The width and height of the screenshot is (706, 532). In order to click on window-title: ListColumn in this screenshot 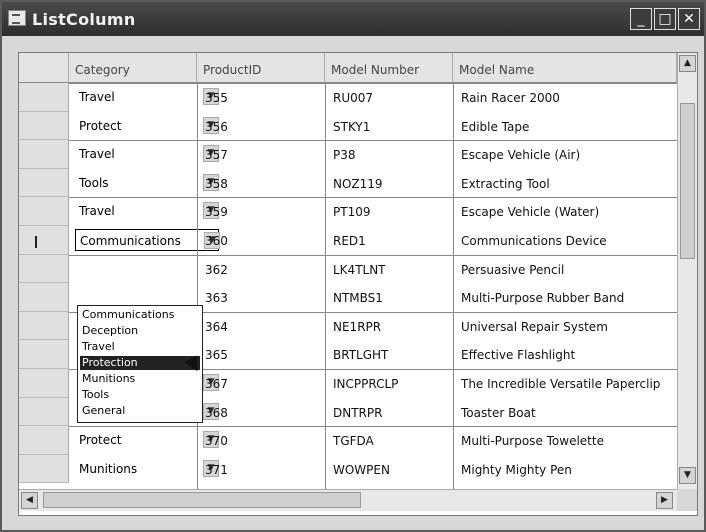, I will do `click(84, 19)`.